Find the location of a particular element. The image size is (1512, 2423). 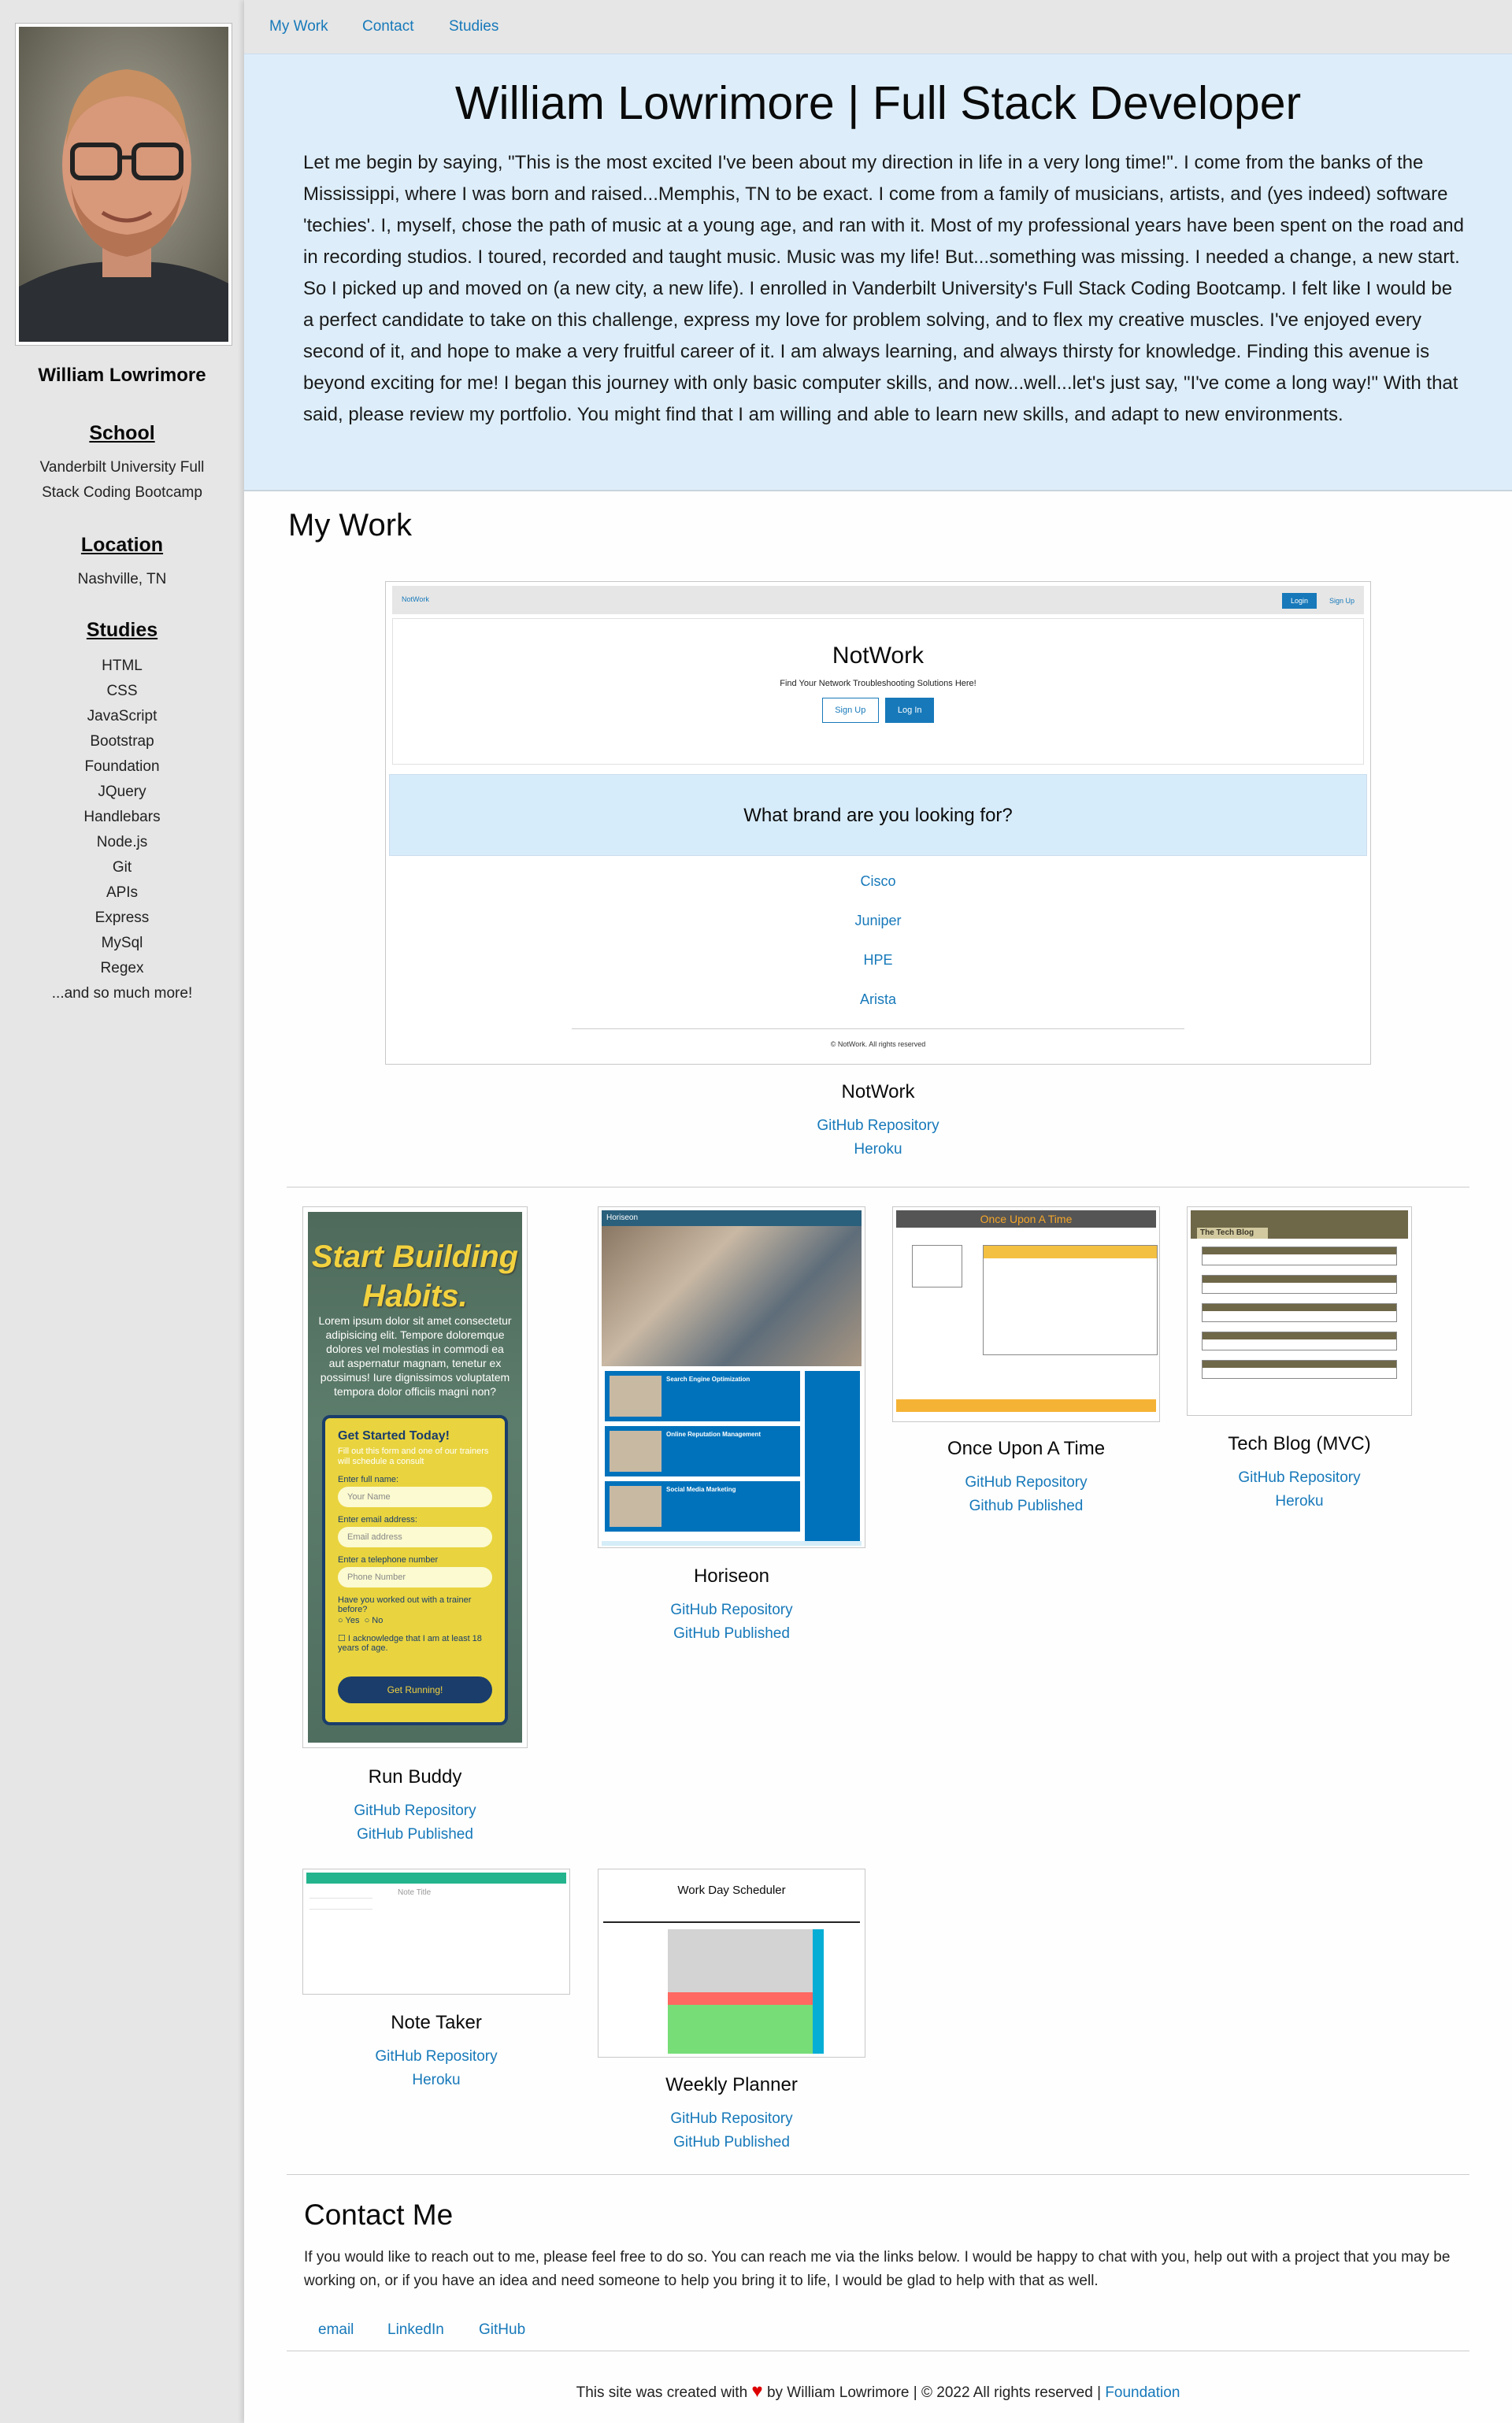

runbuddy-form-title: Get Started Today! is located at coordinates (394, 1436).